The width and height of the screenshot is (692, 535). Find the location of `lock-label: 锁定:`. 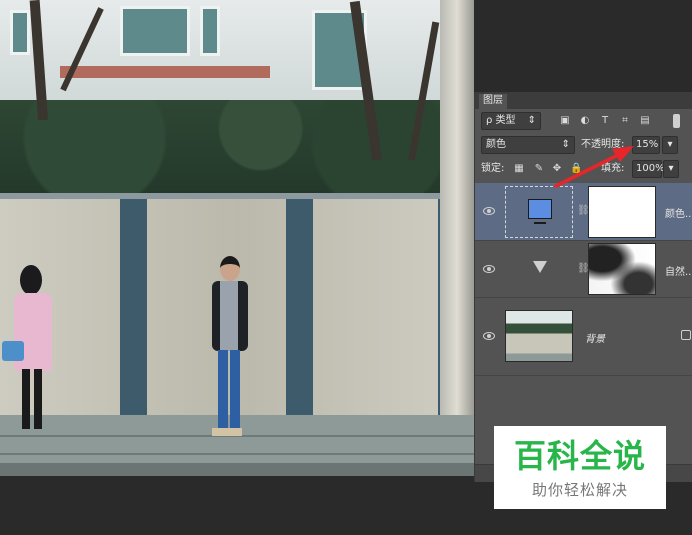

lock-label: 锁定: is located at coordinates (493, 168).